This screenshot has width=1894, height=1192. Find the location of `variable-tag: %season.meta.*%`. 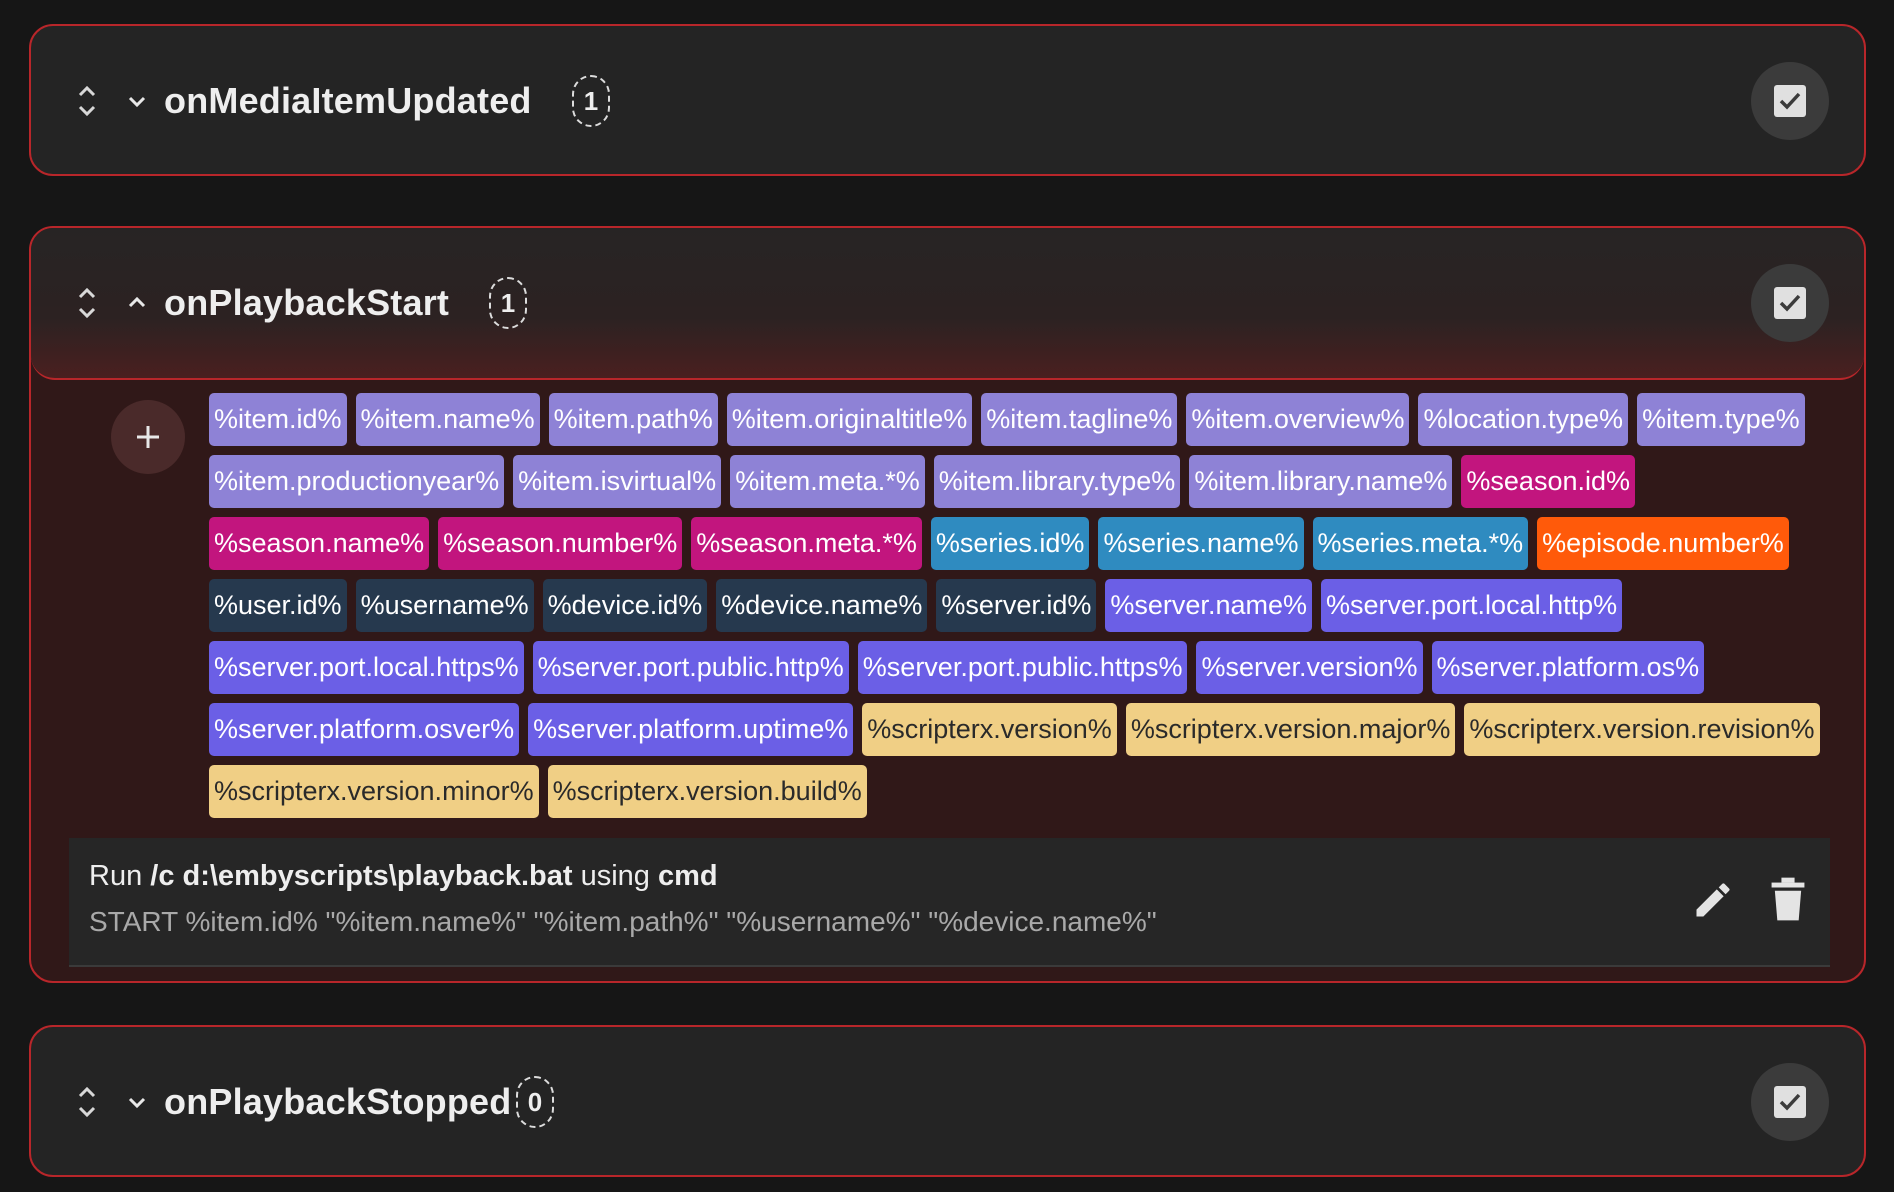

variable-tag: %season.meta.*% is located at coordinates (806, 543).